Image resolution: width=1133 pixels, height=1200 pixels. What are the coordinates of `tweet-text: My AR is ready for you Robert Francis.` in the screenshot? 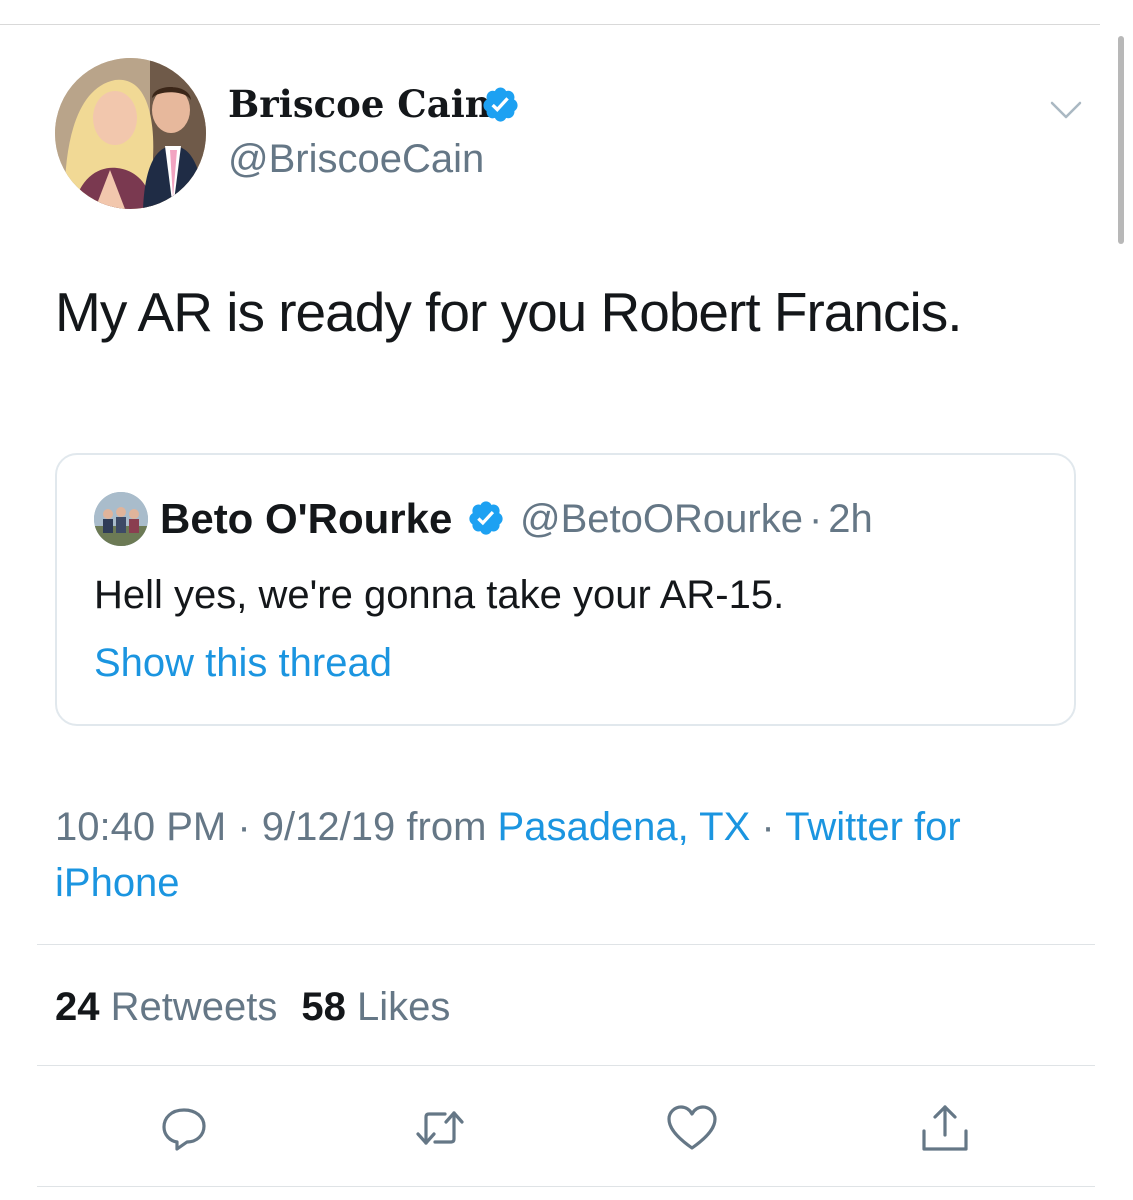 It's located at (508, 312).